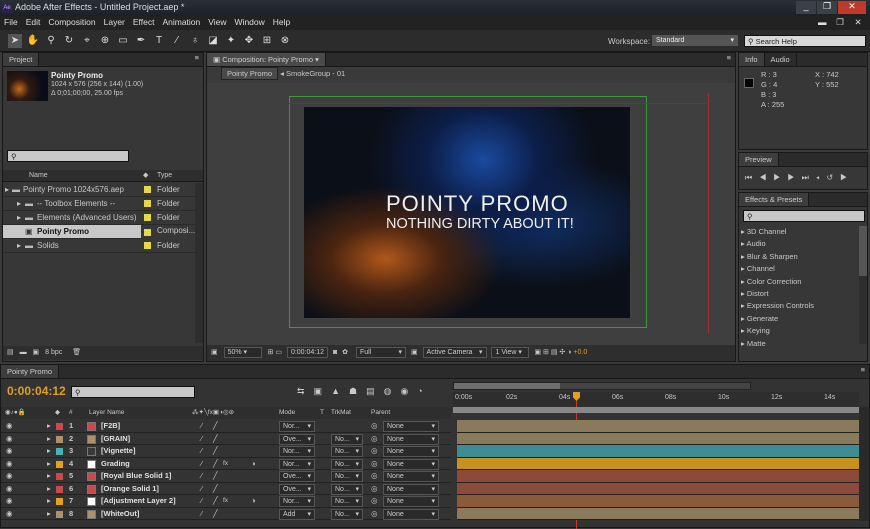 This screenshot has height=529, width=870. I want to click on menu-layer: Layer, so click(114, 22).